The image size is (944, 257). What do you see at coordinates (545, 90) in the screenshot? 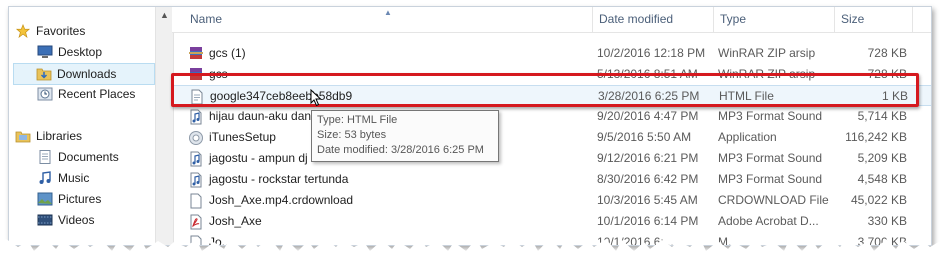
I see `highlight-box` at bounding box center [545, 90].